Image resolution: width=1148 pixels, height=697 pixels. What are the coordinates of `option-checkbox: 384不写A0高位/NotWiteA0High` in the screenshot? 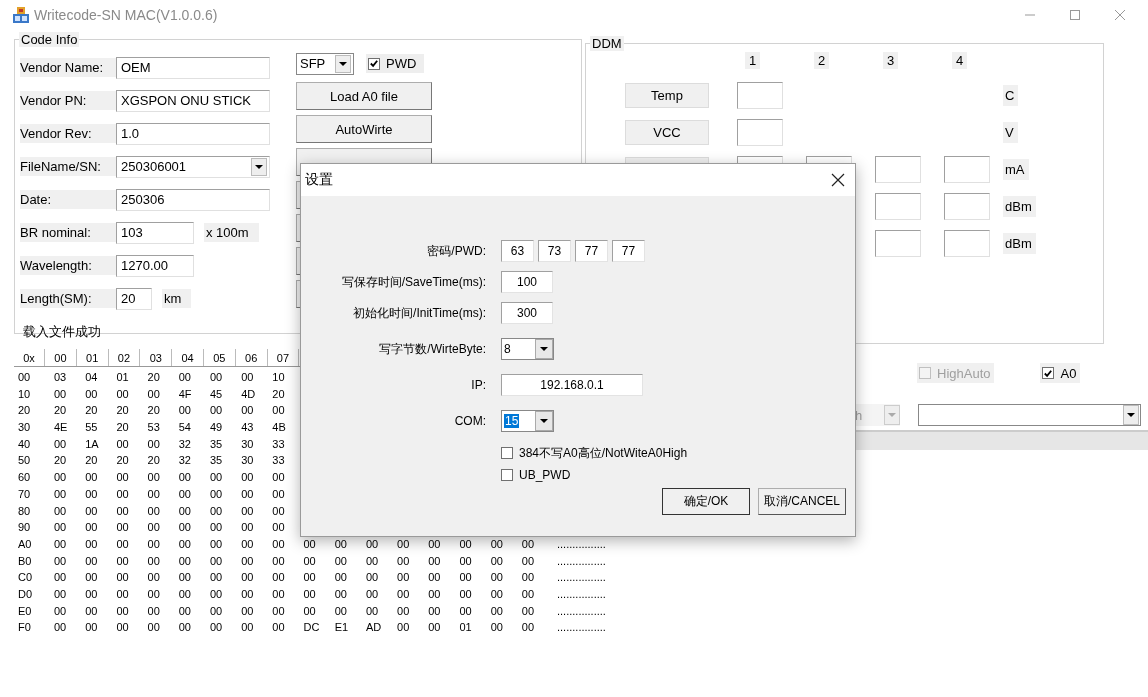 It's located at (678, 453).